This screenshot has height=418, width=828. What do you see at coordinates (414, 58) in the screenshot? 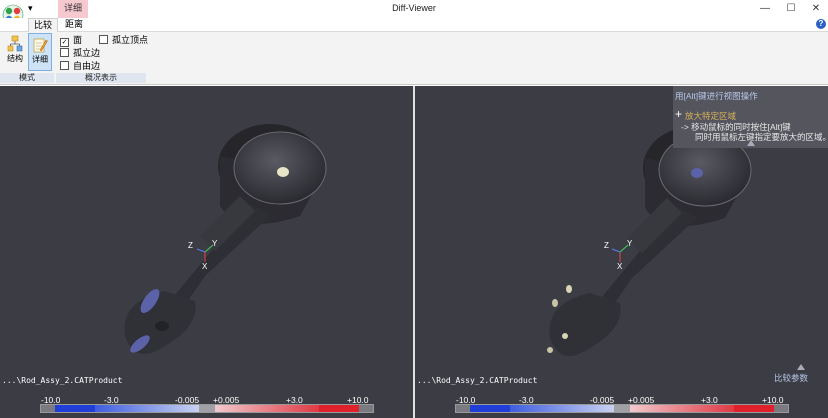
I see `ribbon-panel: 结构 详细 模式 ✓ 面 孤立顶点 孤立边 自由边 概况表示` at bounding box center [414, 58].